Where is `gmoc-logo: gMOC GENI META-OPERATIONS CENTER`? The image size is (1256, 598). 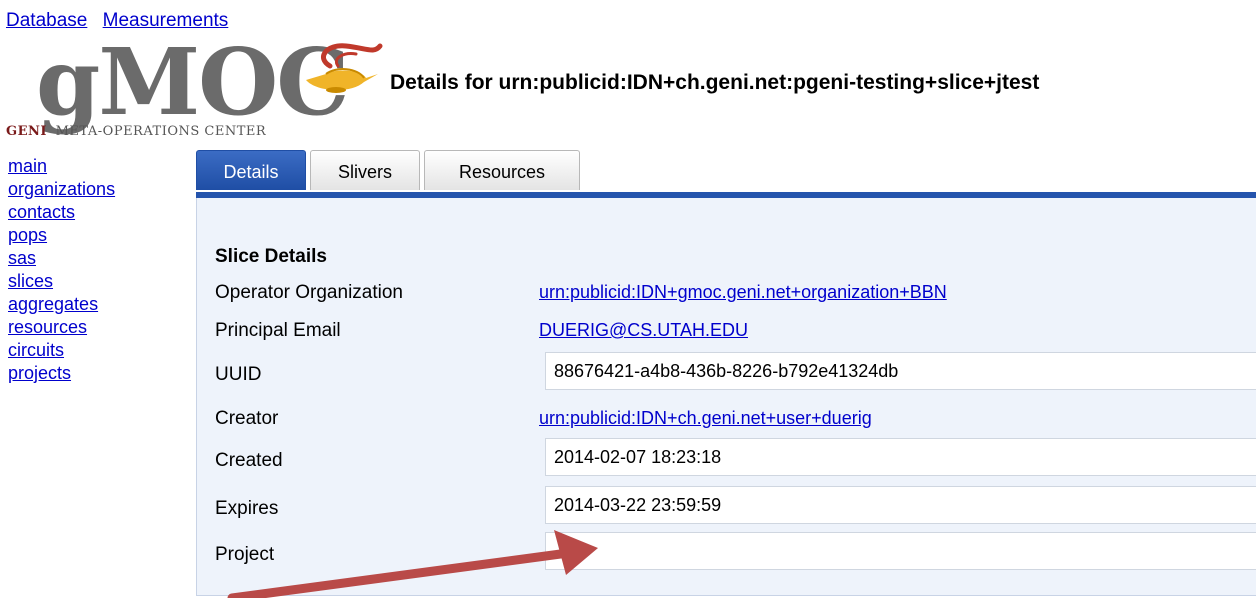 gmoc-logo: gMOC GENI META-OPERATIONS CENTER is located at coordinates (196, 89).